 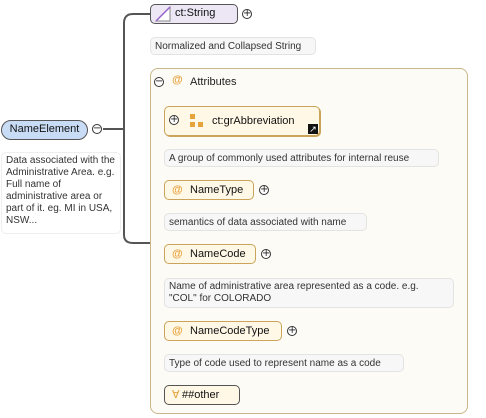 I want to click on attribute-name-code-type: @ NameCodeType, so click(x=223, y=331).